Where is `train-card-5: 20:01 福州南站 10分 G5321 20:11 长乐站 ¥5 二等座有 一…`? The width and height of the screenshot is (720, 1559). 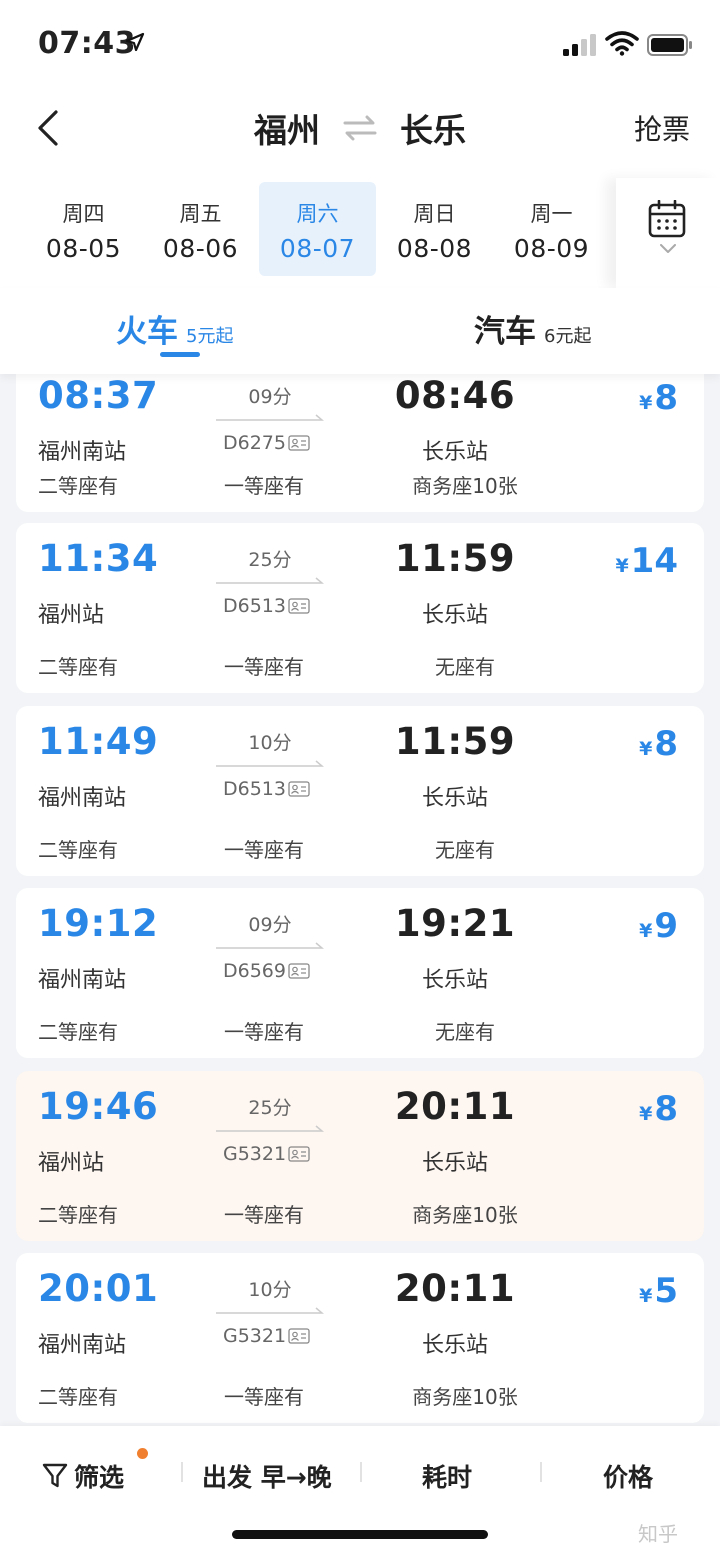
train-card-5: 20:01 福州南站 10分 G5321 20:11 长乐站 ¥5 二等座有 一… is located at coordinates (360, 1338).